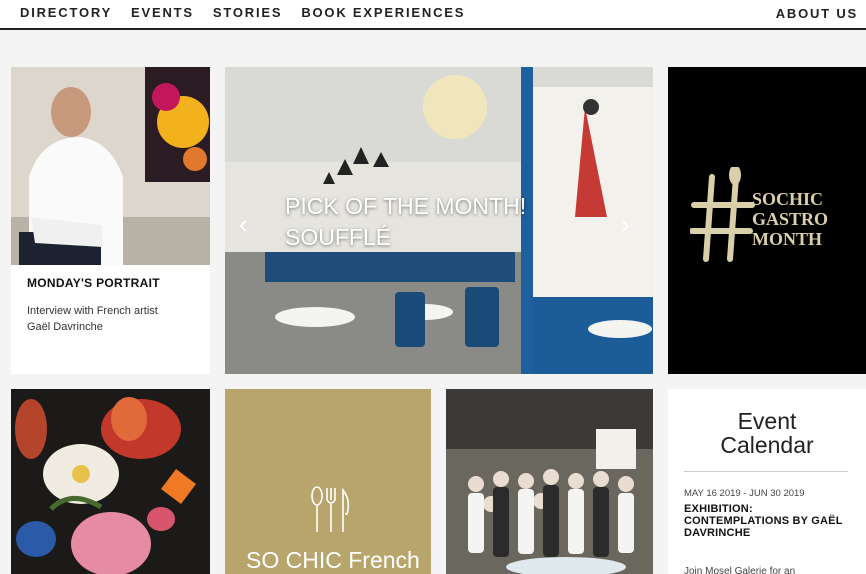  I want to click on event-calendar-title: Event Calendar, so click(767, 433).